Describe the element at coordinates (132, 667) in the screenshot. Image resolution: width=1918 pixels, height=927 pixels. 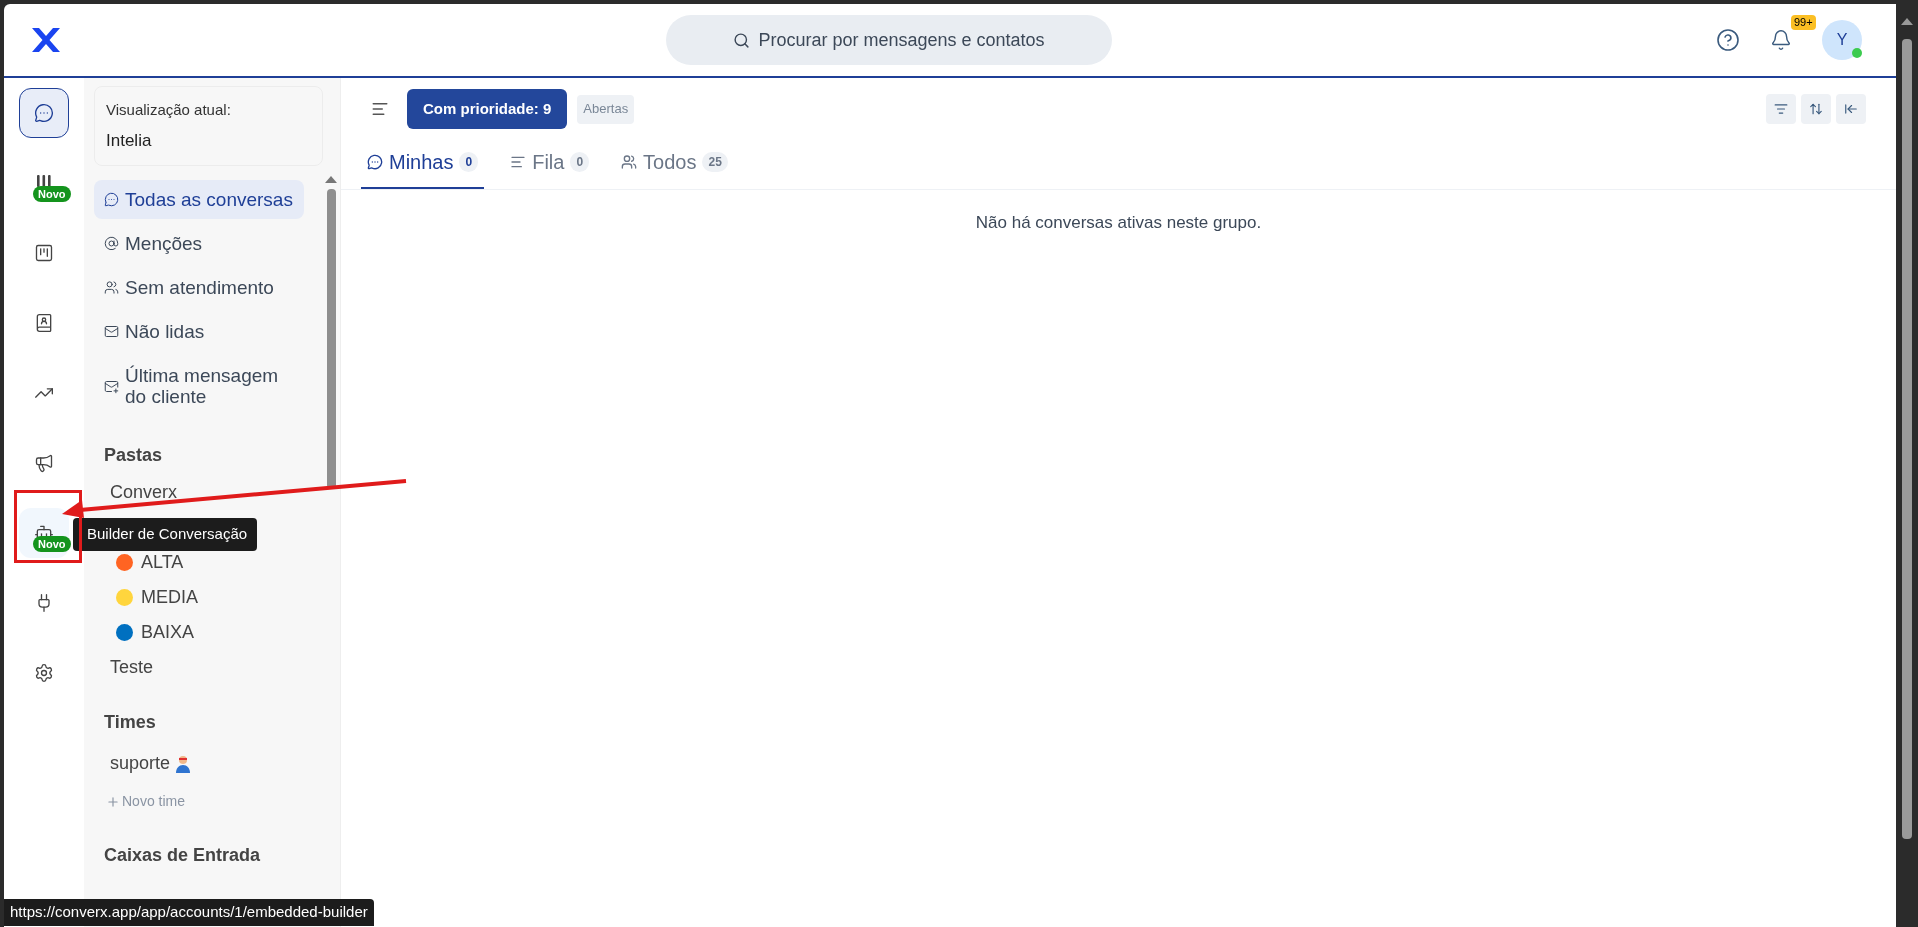
I see `folder-item: Teste` at that location.